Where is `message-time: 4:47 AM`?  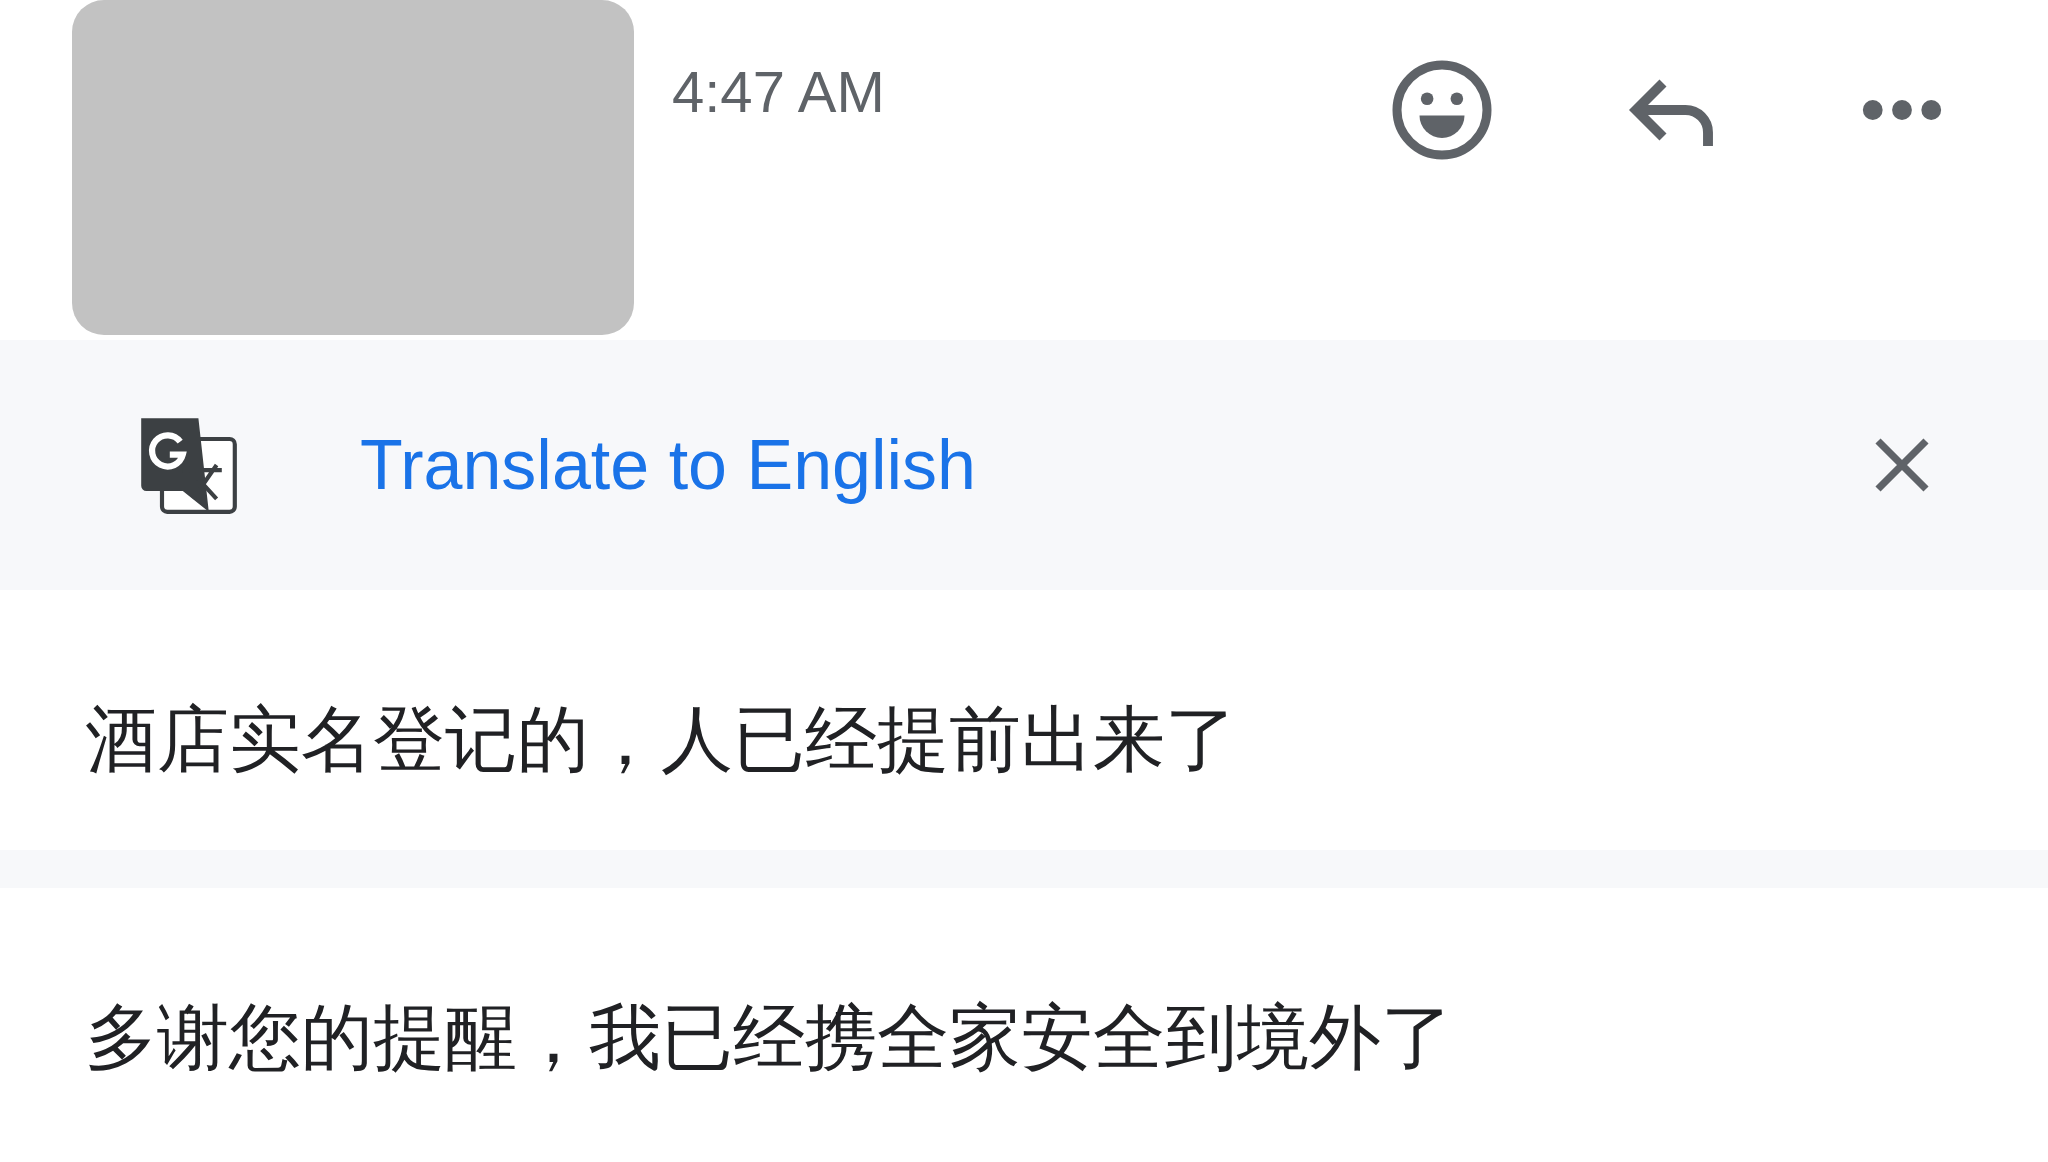 message-time: 4:47 AM is located at coordinates (778, 92).